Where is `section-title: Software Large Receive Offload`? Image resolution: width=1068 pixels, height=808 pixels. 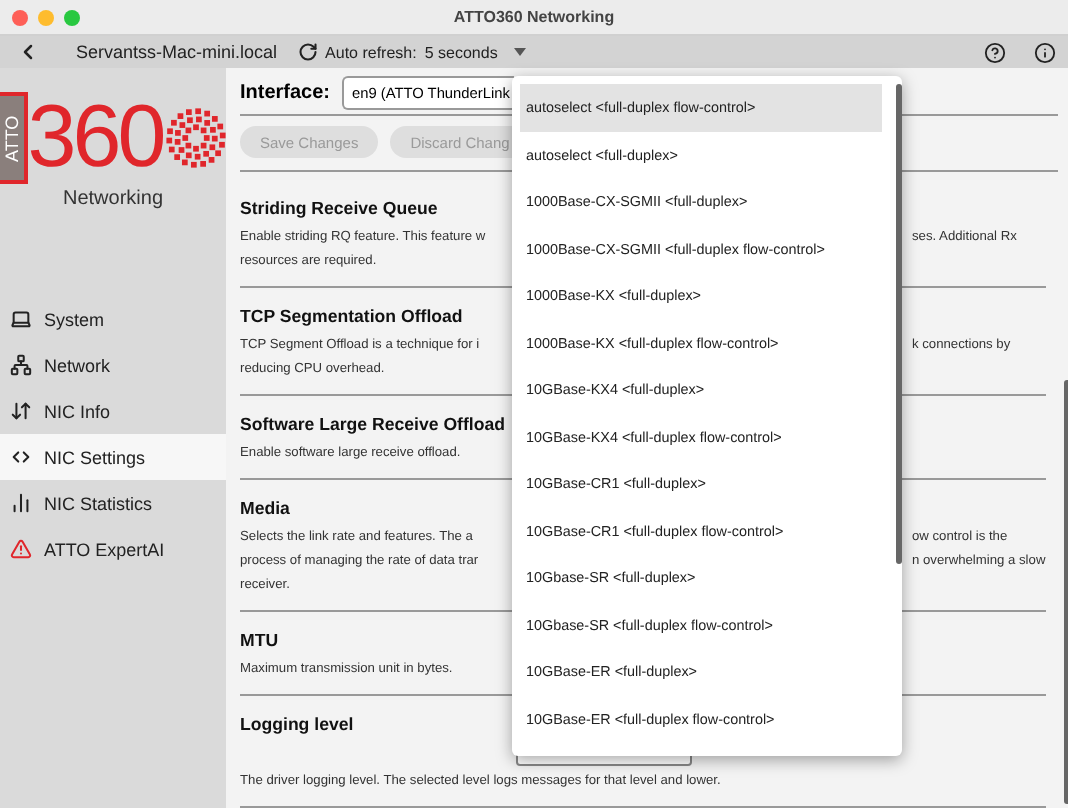 section-title: Software Large Receive Offload is located at coordinates (372, 424).